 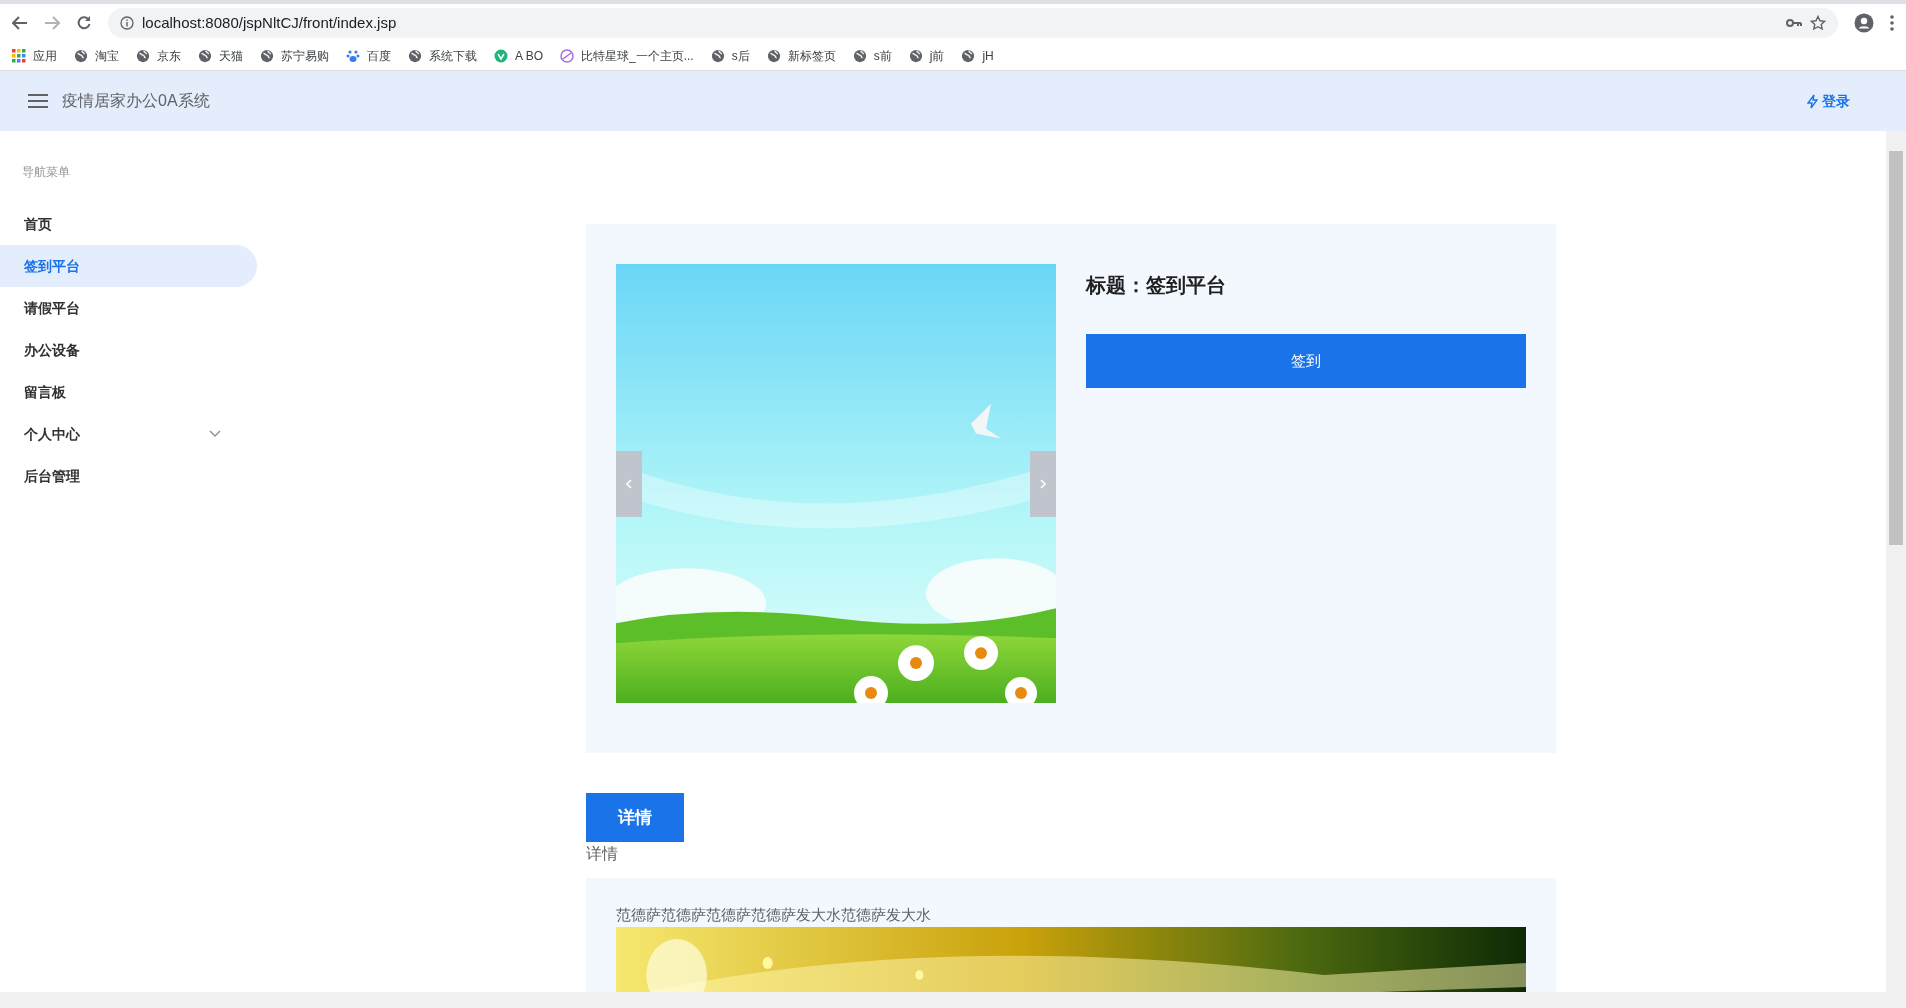 What do you see at coordinates (801, 56) in the screenshot?
I see `bookmark: 新标签页` at bounding box center [801, 56].